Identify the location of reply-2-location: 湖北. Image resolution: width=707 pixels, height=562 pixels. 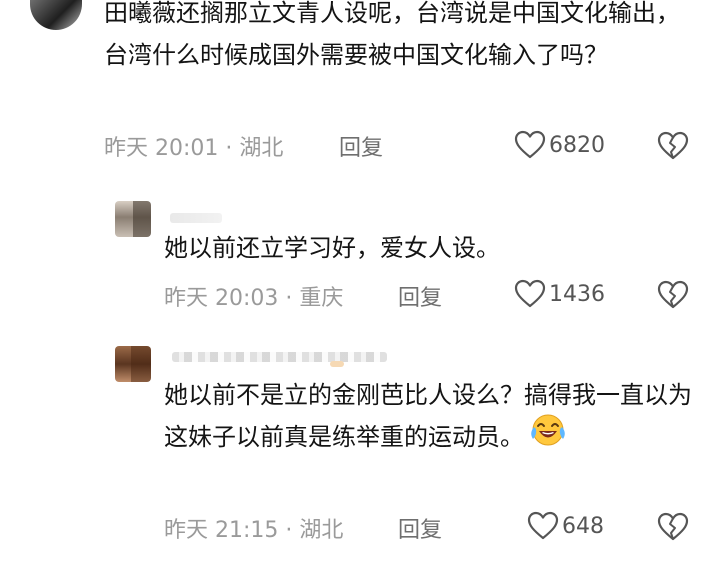
(321, 530).